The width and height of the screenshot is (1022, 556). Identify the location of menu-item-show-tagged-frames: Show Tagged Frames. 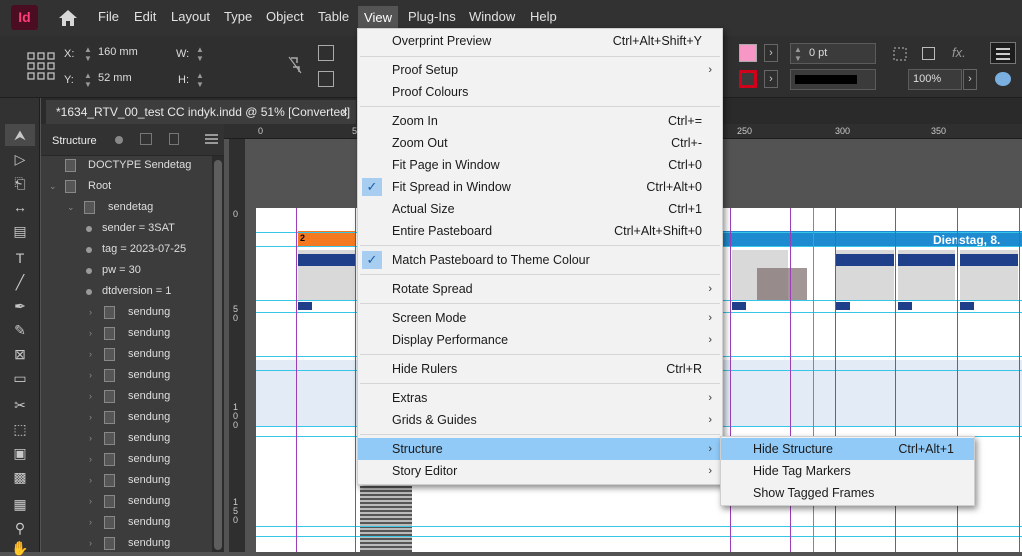
(847, 493).